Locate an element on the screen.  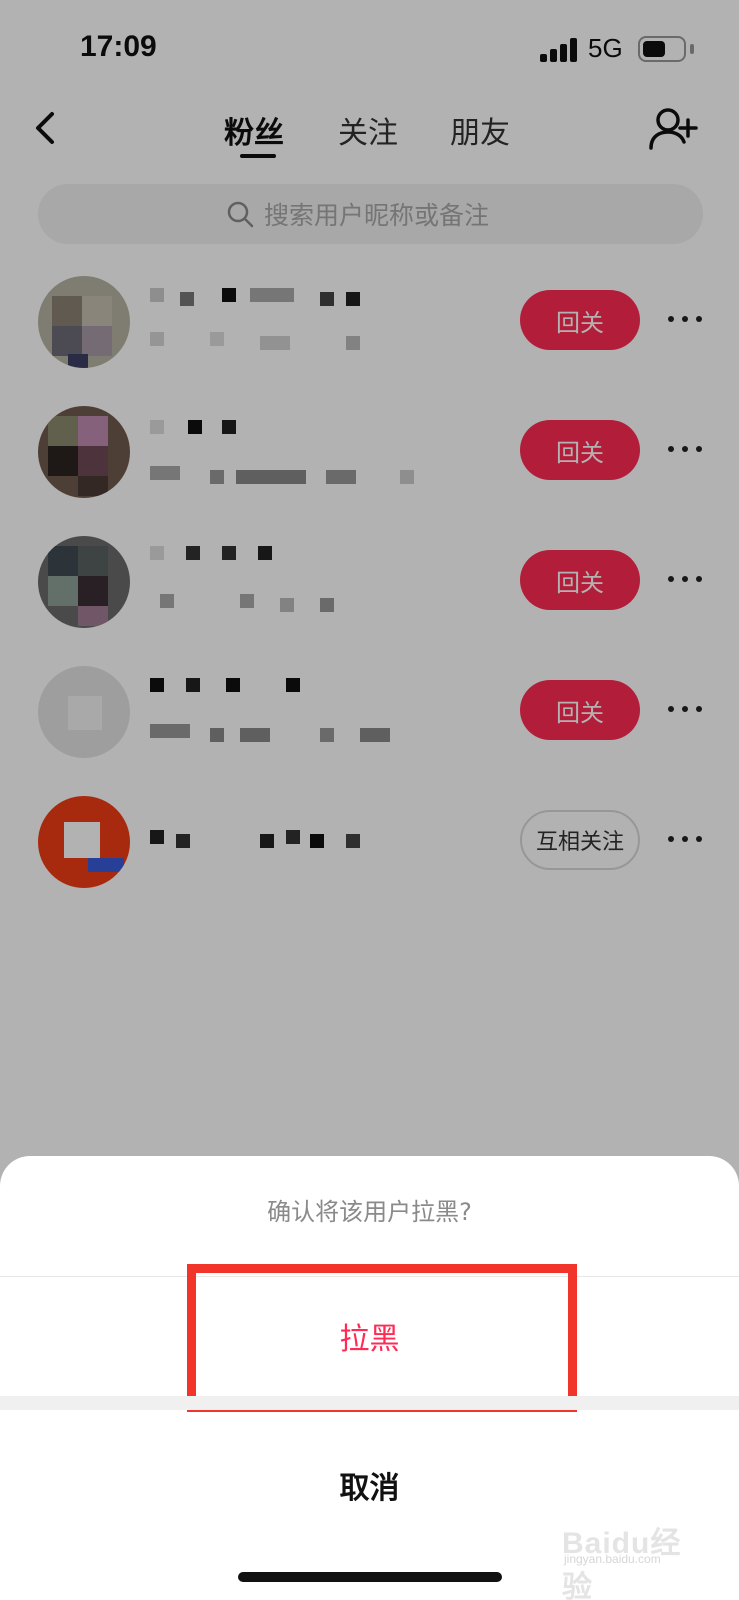
home-indicator is located at coordinates (370, 1577).